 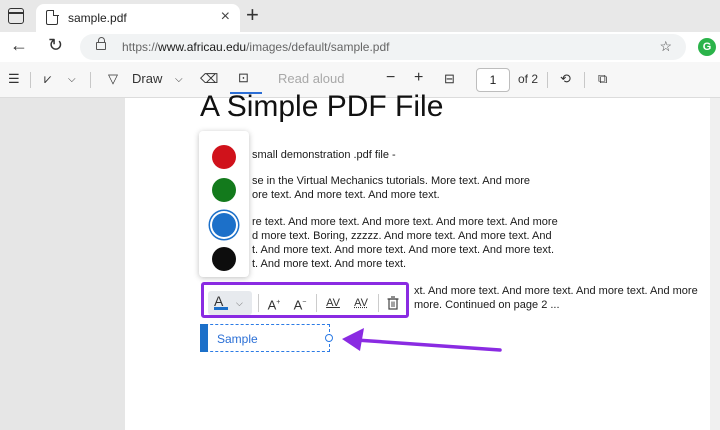 I want to click on annotation-arrow-icon, so click(x=422, y=340).